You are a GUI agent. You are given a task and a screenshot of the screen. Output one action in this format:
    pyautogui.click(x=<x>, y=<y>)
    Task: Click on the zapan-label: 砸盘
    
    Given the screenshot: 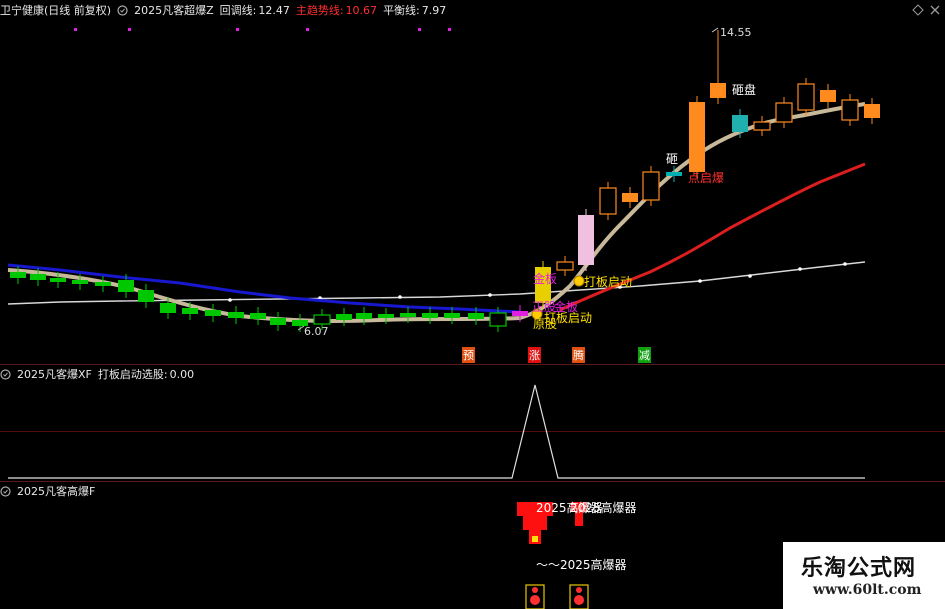 What is the action you would take?
    pyautogui.click(x=744, y=90)
    